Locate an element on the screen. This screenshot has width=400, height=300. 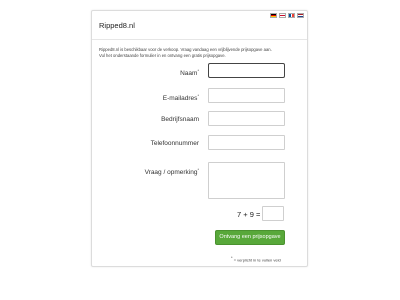
email-label-text: E-mailadres is located at coordinates (180, 99).